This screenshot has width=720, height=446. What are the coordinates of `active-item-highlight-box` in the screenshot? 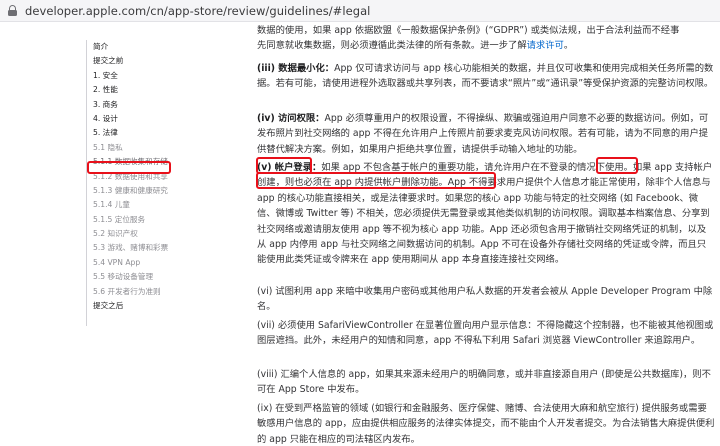 It's located at (129, 167).